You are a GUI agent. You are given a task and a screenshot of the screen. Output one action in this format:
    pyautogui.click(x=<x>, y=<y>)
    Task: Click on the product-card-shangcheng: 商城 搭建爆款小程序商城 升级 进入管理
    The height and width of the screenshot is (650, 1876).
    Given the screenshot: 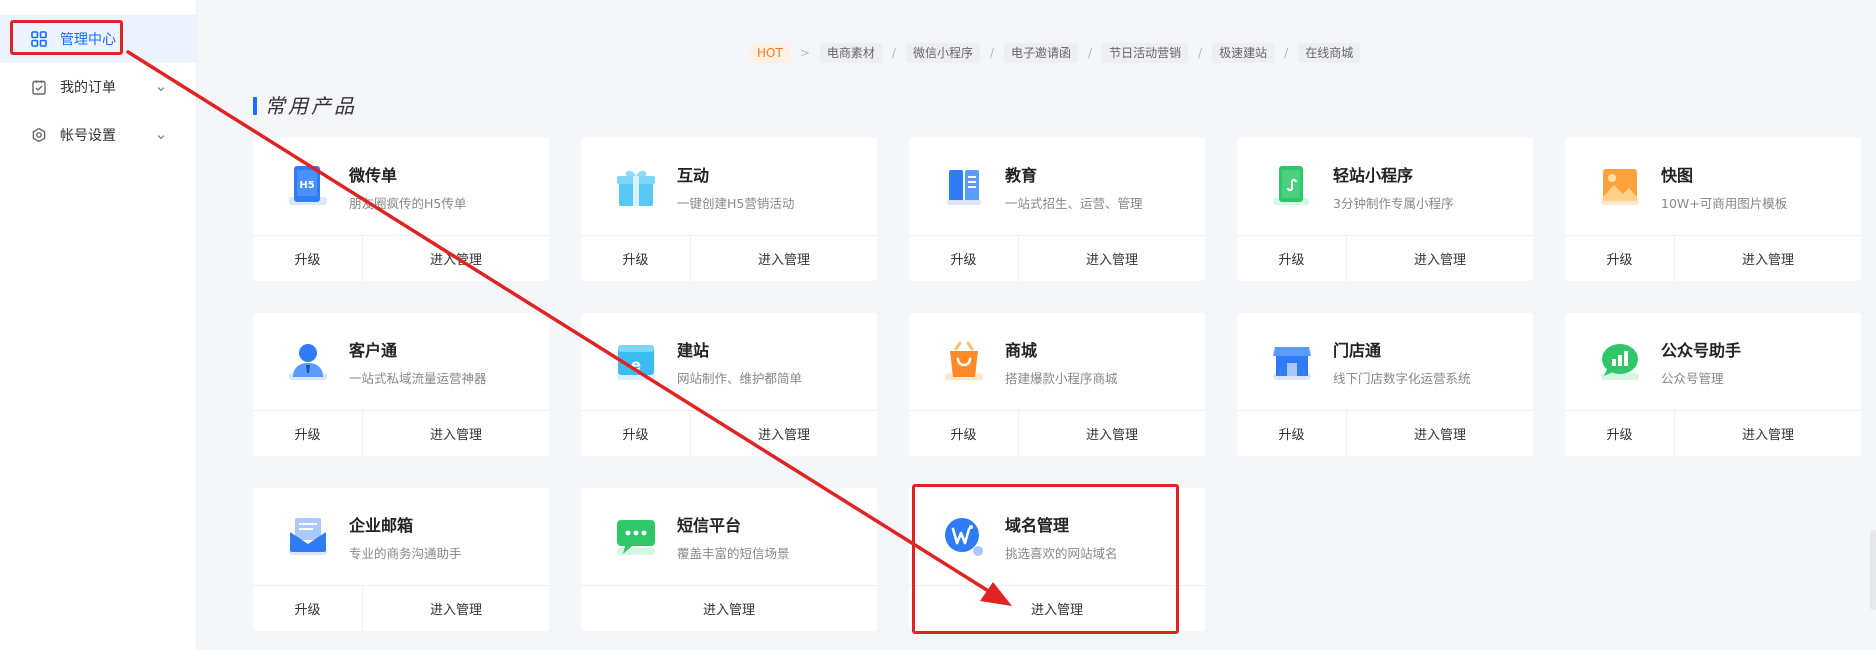 What is the action you would take?
    pyautogui.click(x=1057, y=384)
    